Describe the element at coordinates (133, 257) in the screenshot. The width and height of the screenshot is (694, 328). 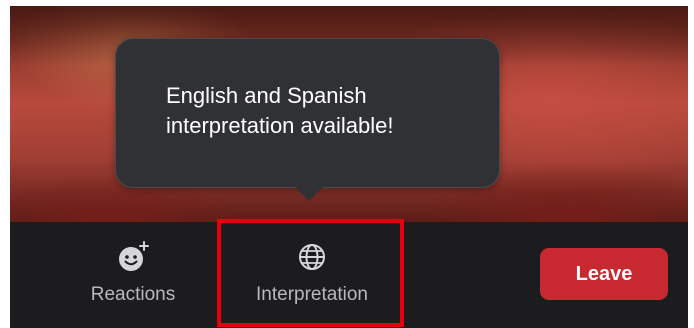
I see `smiley-plus-icon` at that location.